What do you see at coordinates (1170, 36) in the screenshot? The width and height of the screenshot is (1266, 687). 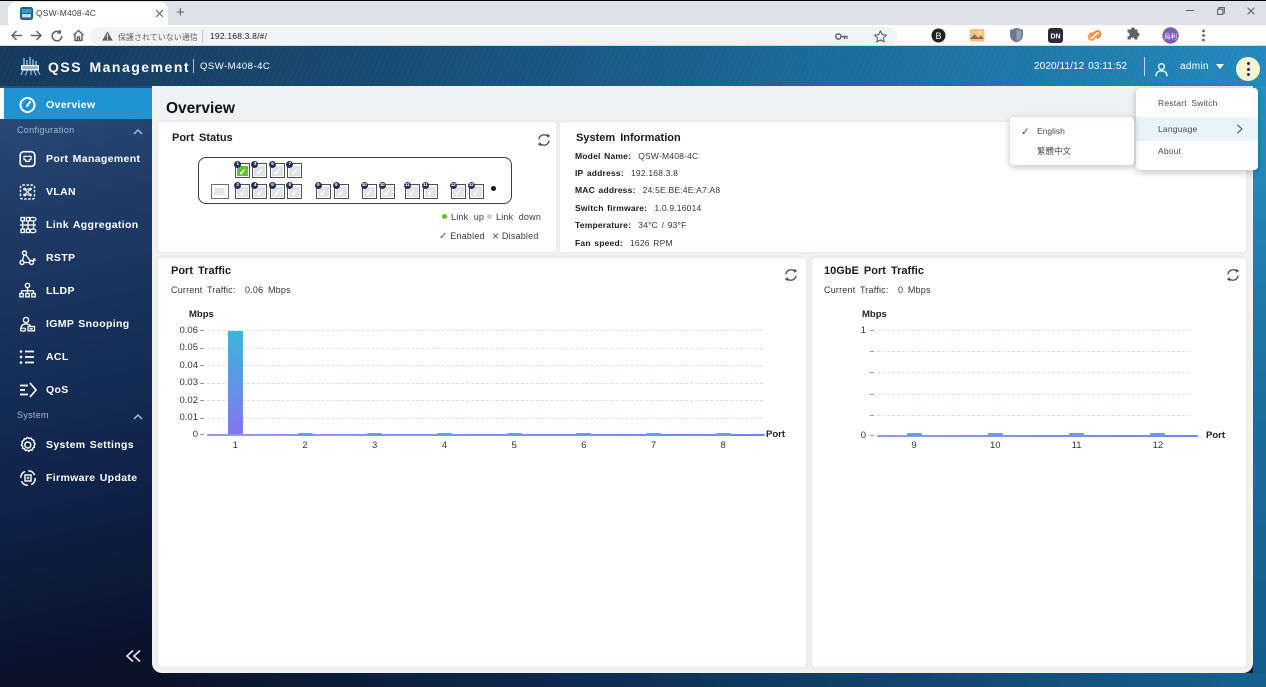 I see `svg-text: 烏利` at bounding box center [1170, 36].